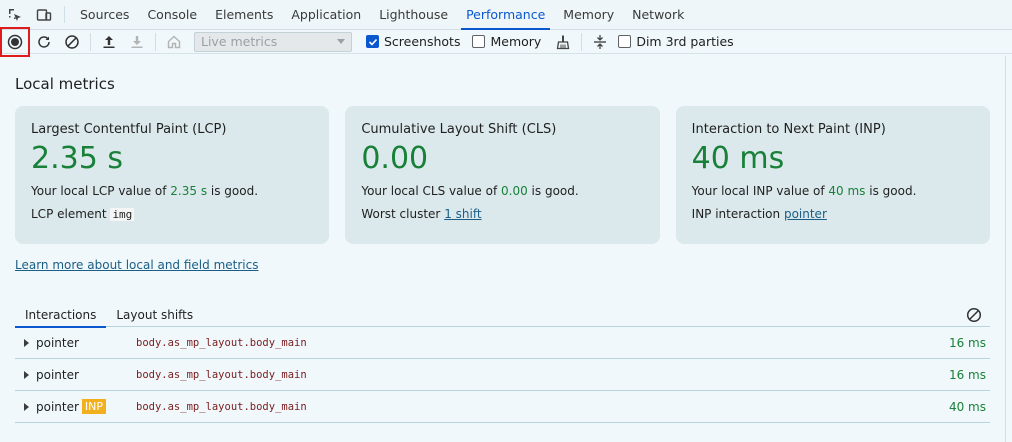  What do you see at coordinates (788, 129) in the screenshot?
I see `metric-card-title: Interaction to Next Paint (INP)` at bounding box center [788, 129].